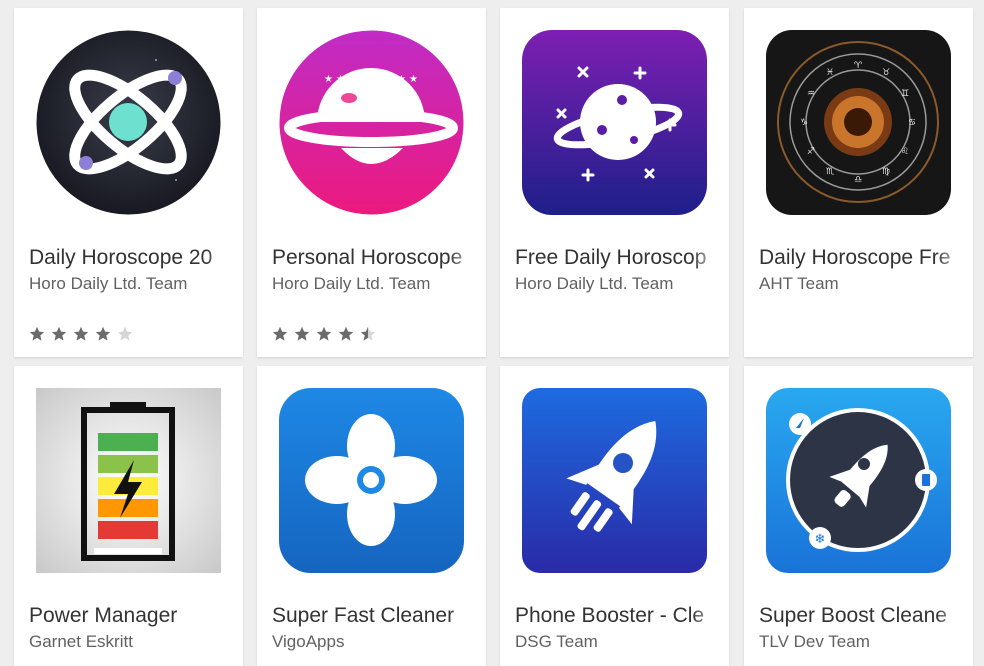 Image resolution: width=984 pixels, height=666 pixels. Describe the element at coordinates (133, 258) in the screenshot. I see `app-title: Daily Horoscope 20` at that location.